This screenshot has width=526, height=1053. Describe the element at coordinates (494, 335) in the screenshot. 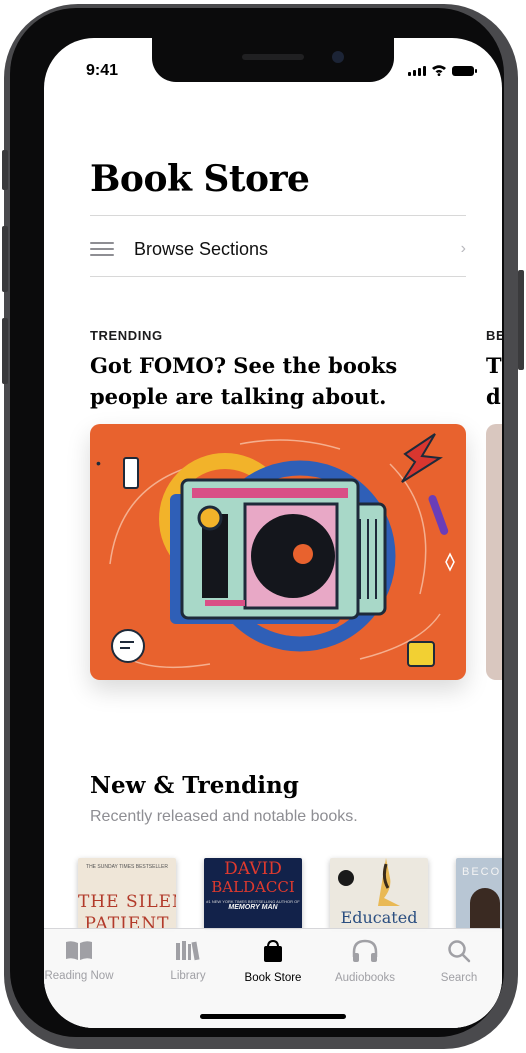

I see `featured-kicker-next: BE` at that location.